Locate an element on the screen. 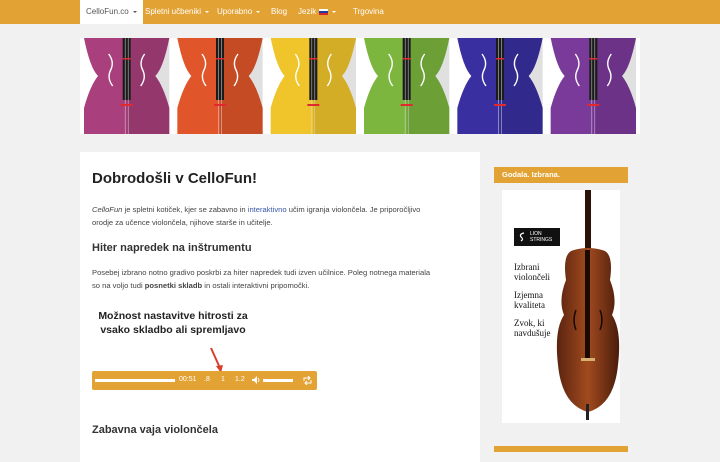 The width and height of the screenshot is (720, 462). recordings-bold-text: posnetki skladb is located at coordinates (173, 285).